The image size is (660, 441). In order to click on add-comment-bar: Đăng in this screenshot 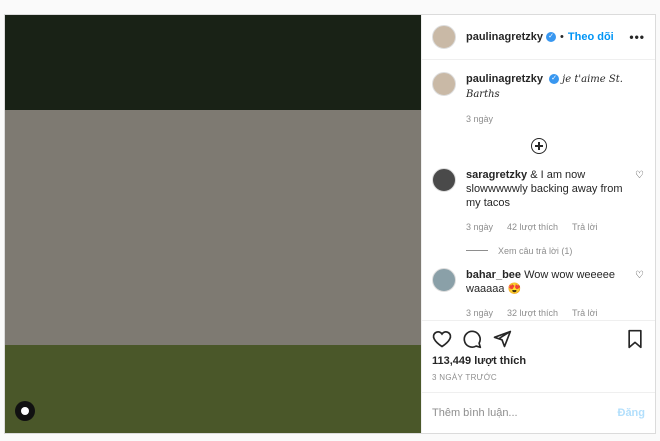, I will do `click(538, 412)`.